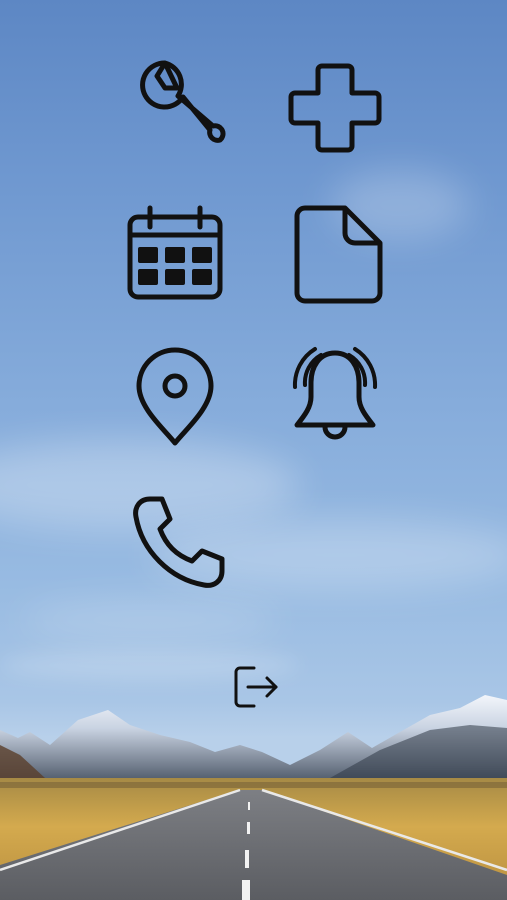 The image size is (507, 900). I want to click on location-pin-icon, so click(175, 396).